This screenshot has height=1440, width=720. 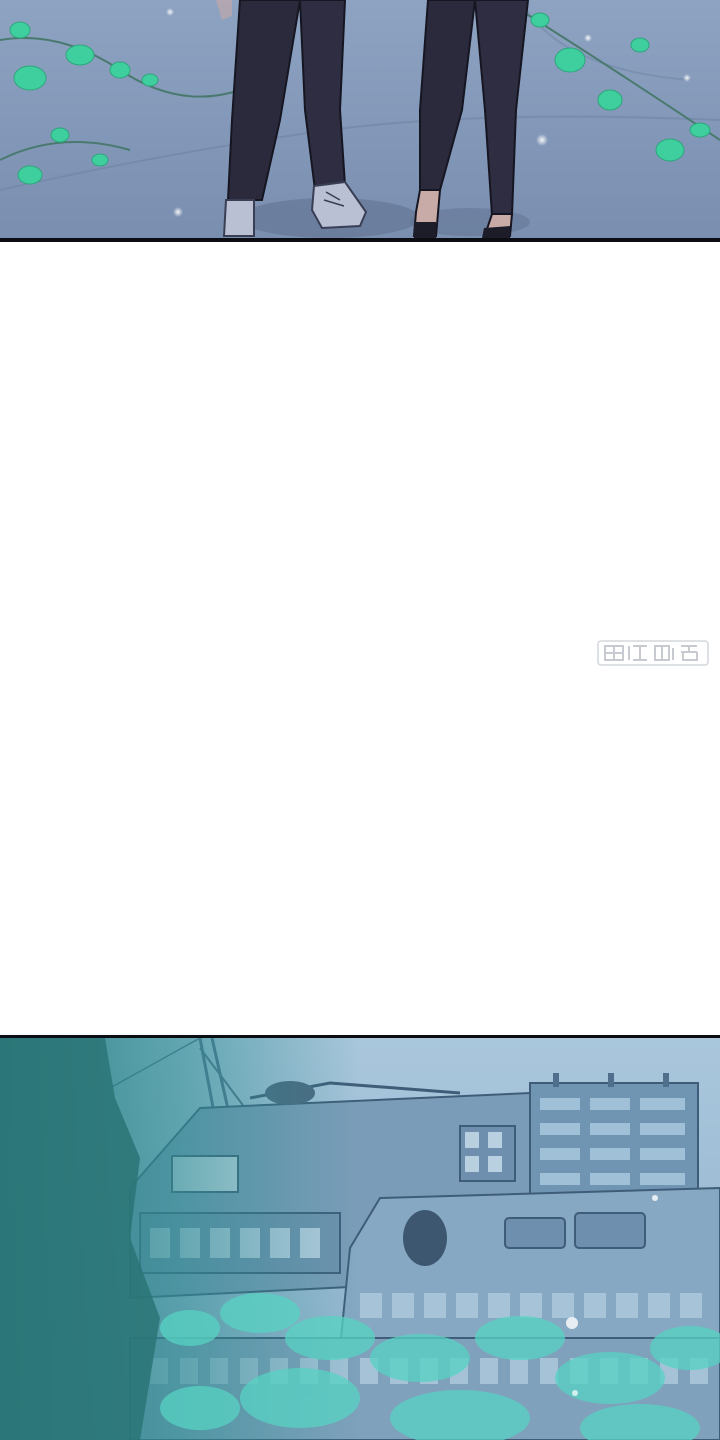 What do you see at coordinates (238, 218) in the screenshot?
I see `left-sneaker` at bounding box center [238, 218].